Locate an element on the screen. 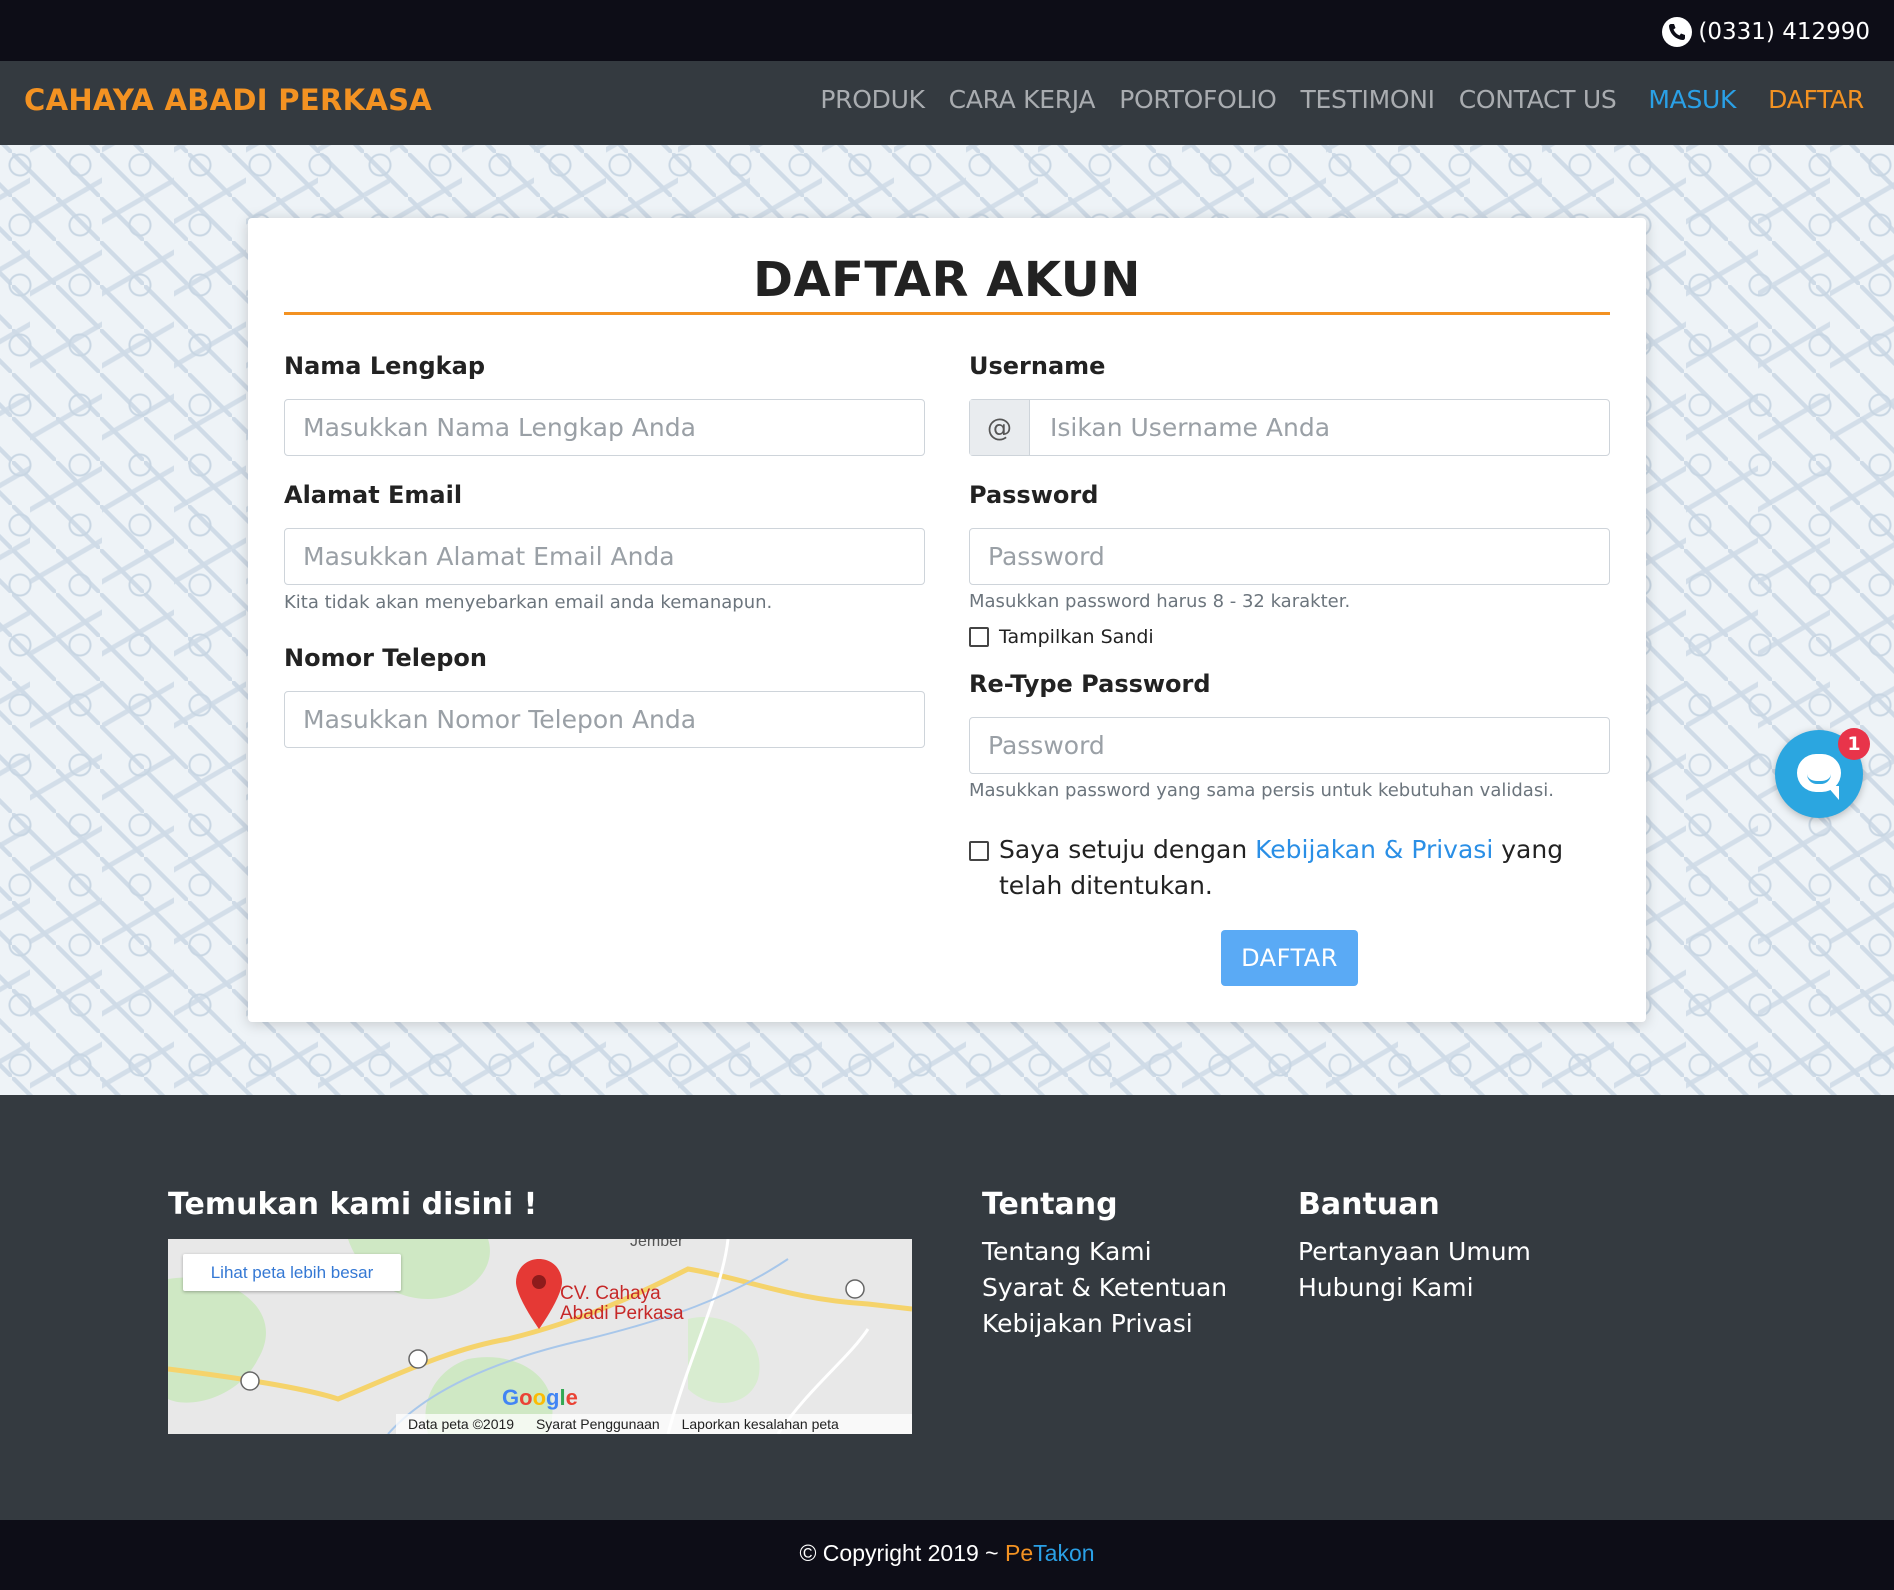 The image size is (1894, 1590). privacy-policy-link: Kebijakan & Privasi is located at coordinates (1374, 849).